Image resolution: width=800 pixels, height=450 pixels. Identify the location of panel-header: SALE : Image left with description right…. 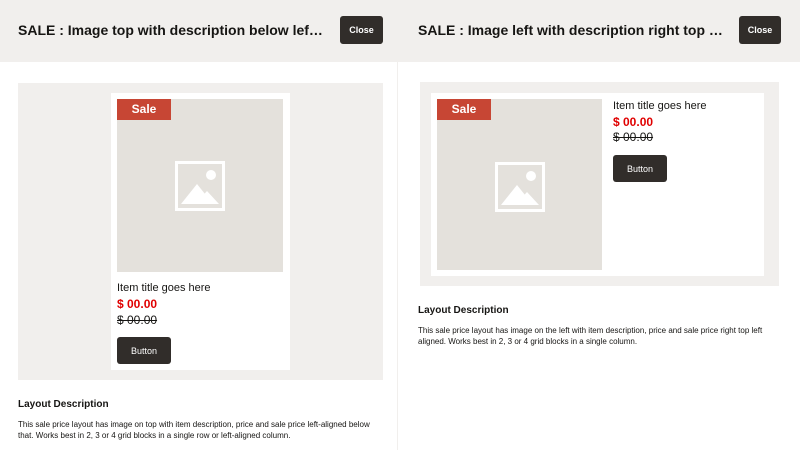
(599, 31).